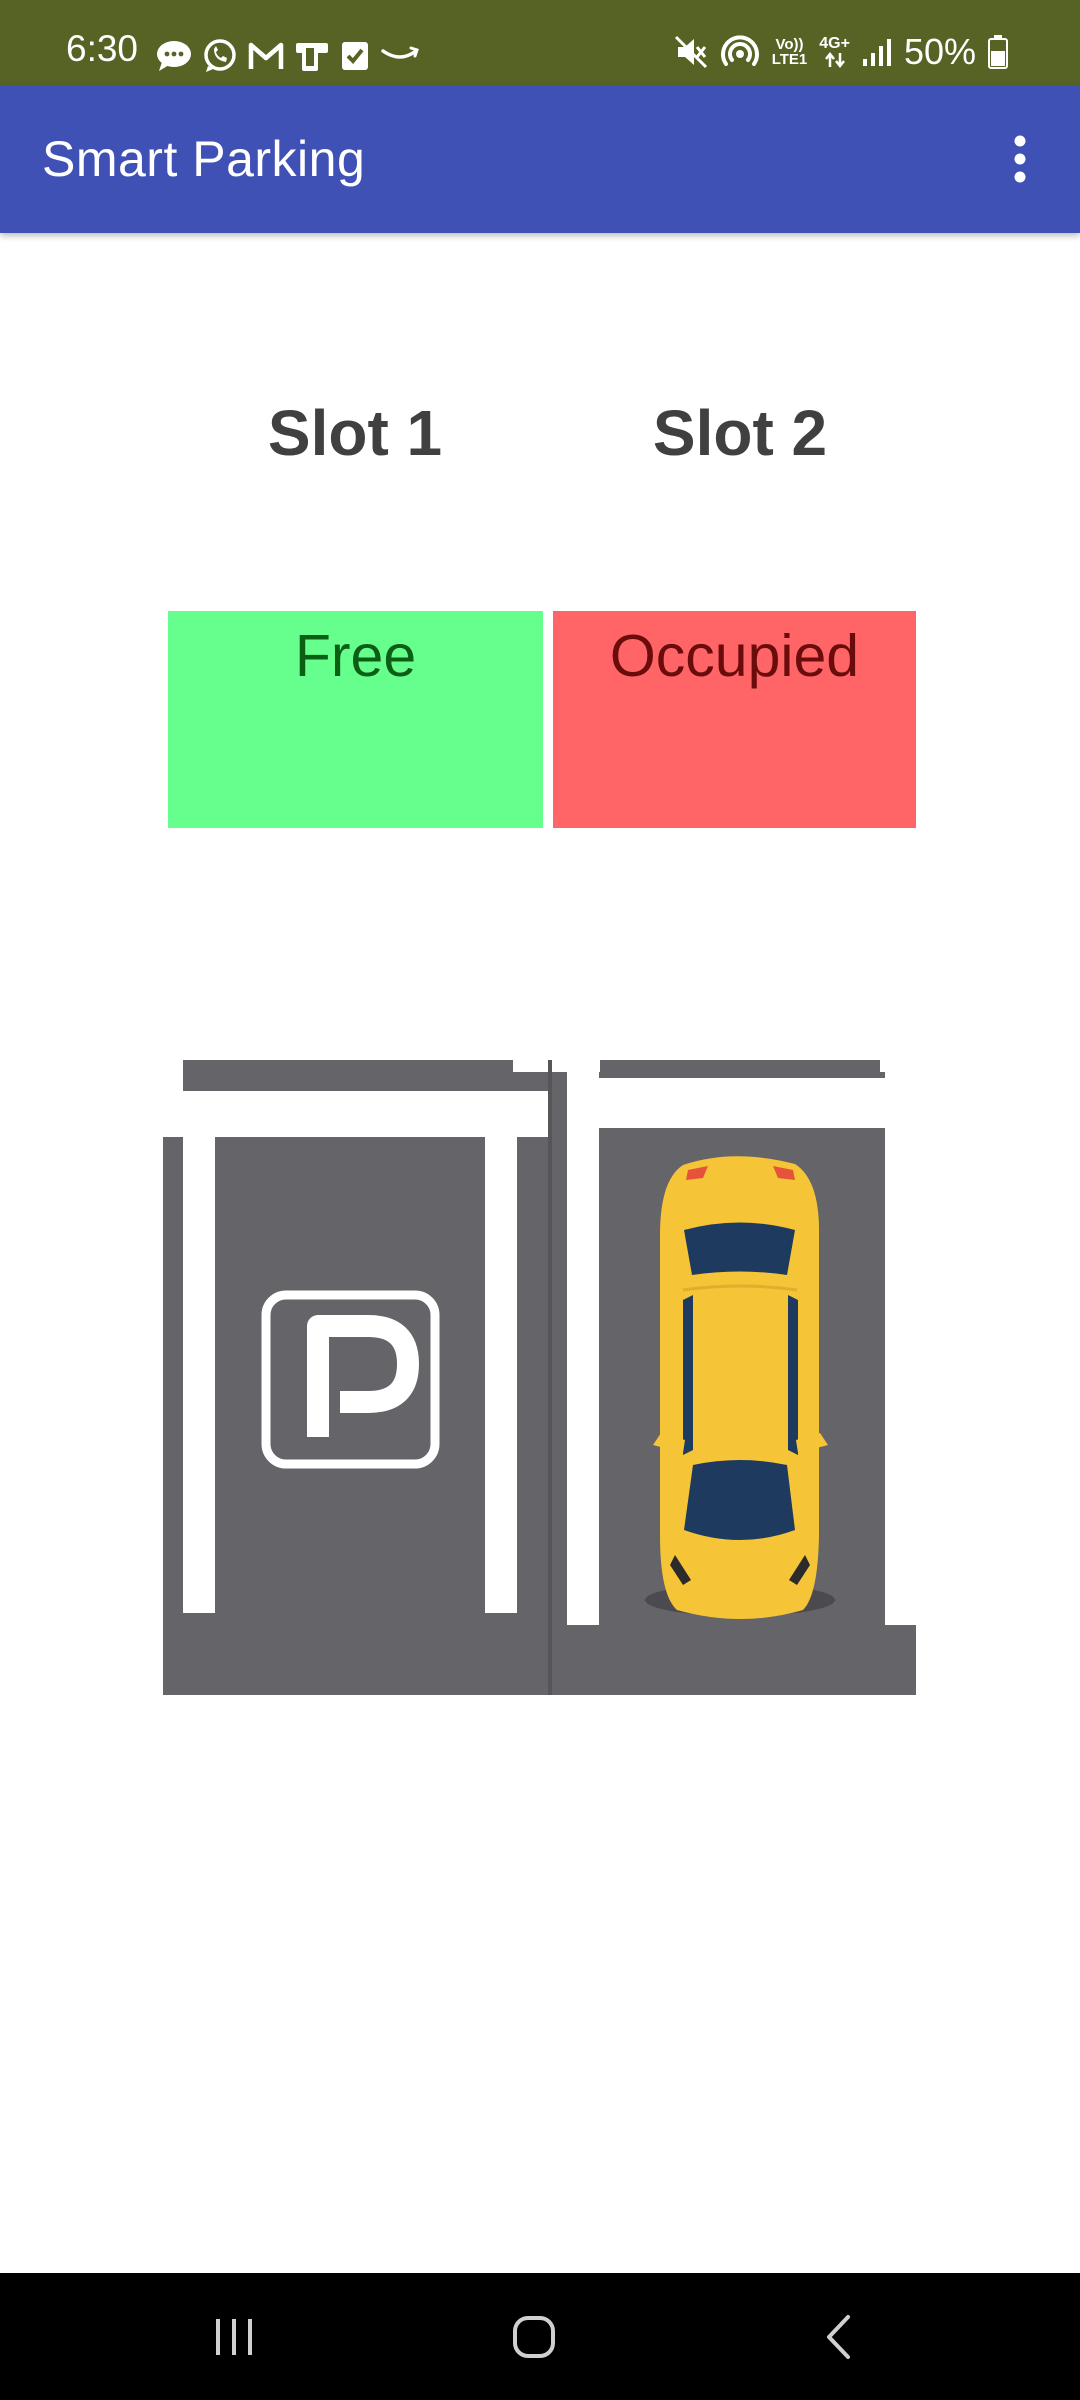  What do you see at coordinates (220, 55) in the screenshot?
I see `whatsapp-icon` at bounding box center [220, 55].